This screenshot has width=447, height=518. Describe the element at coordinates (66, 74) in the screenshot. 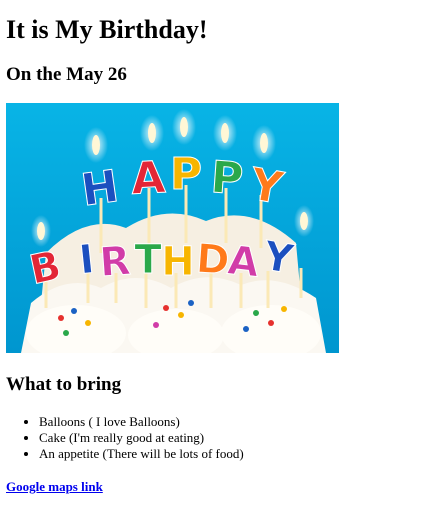

I see `date-heading: On the May 26` at that location.